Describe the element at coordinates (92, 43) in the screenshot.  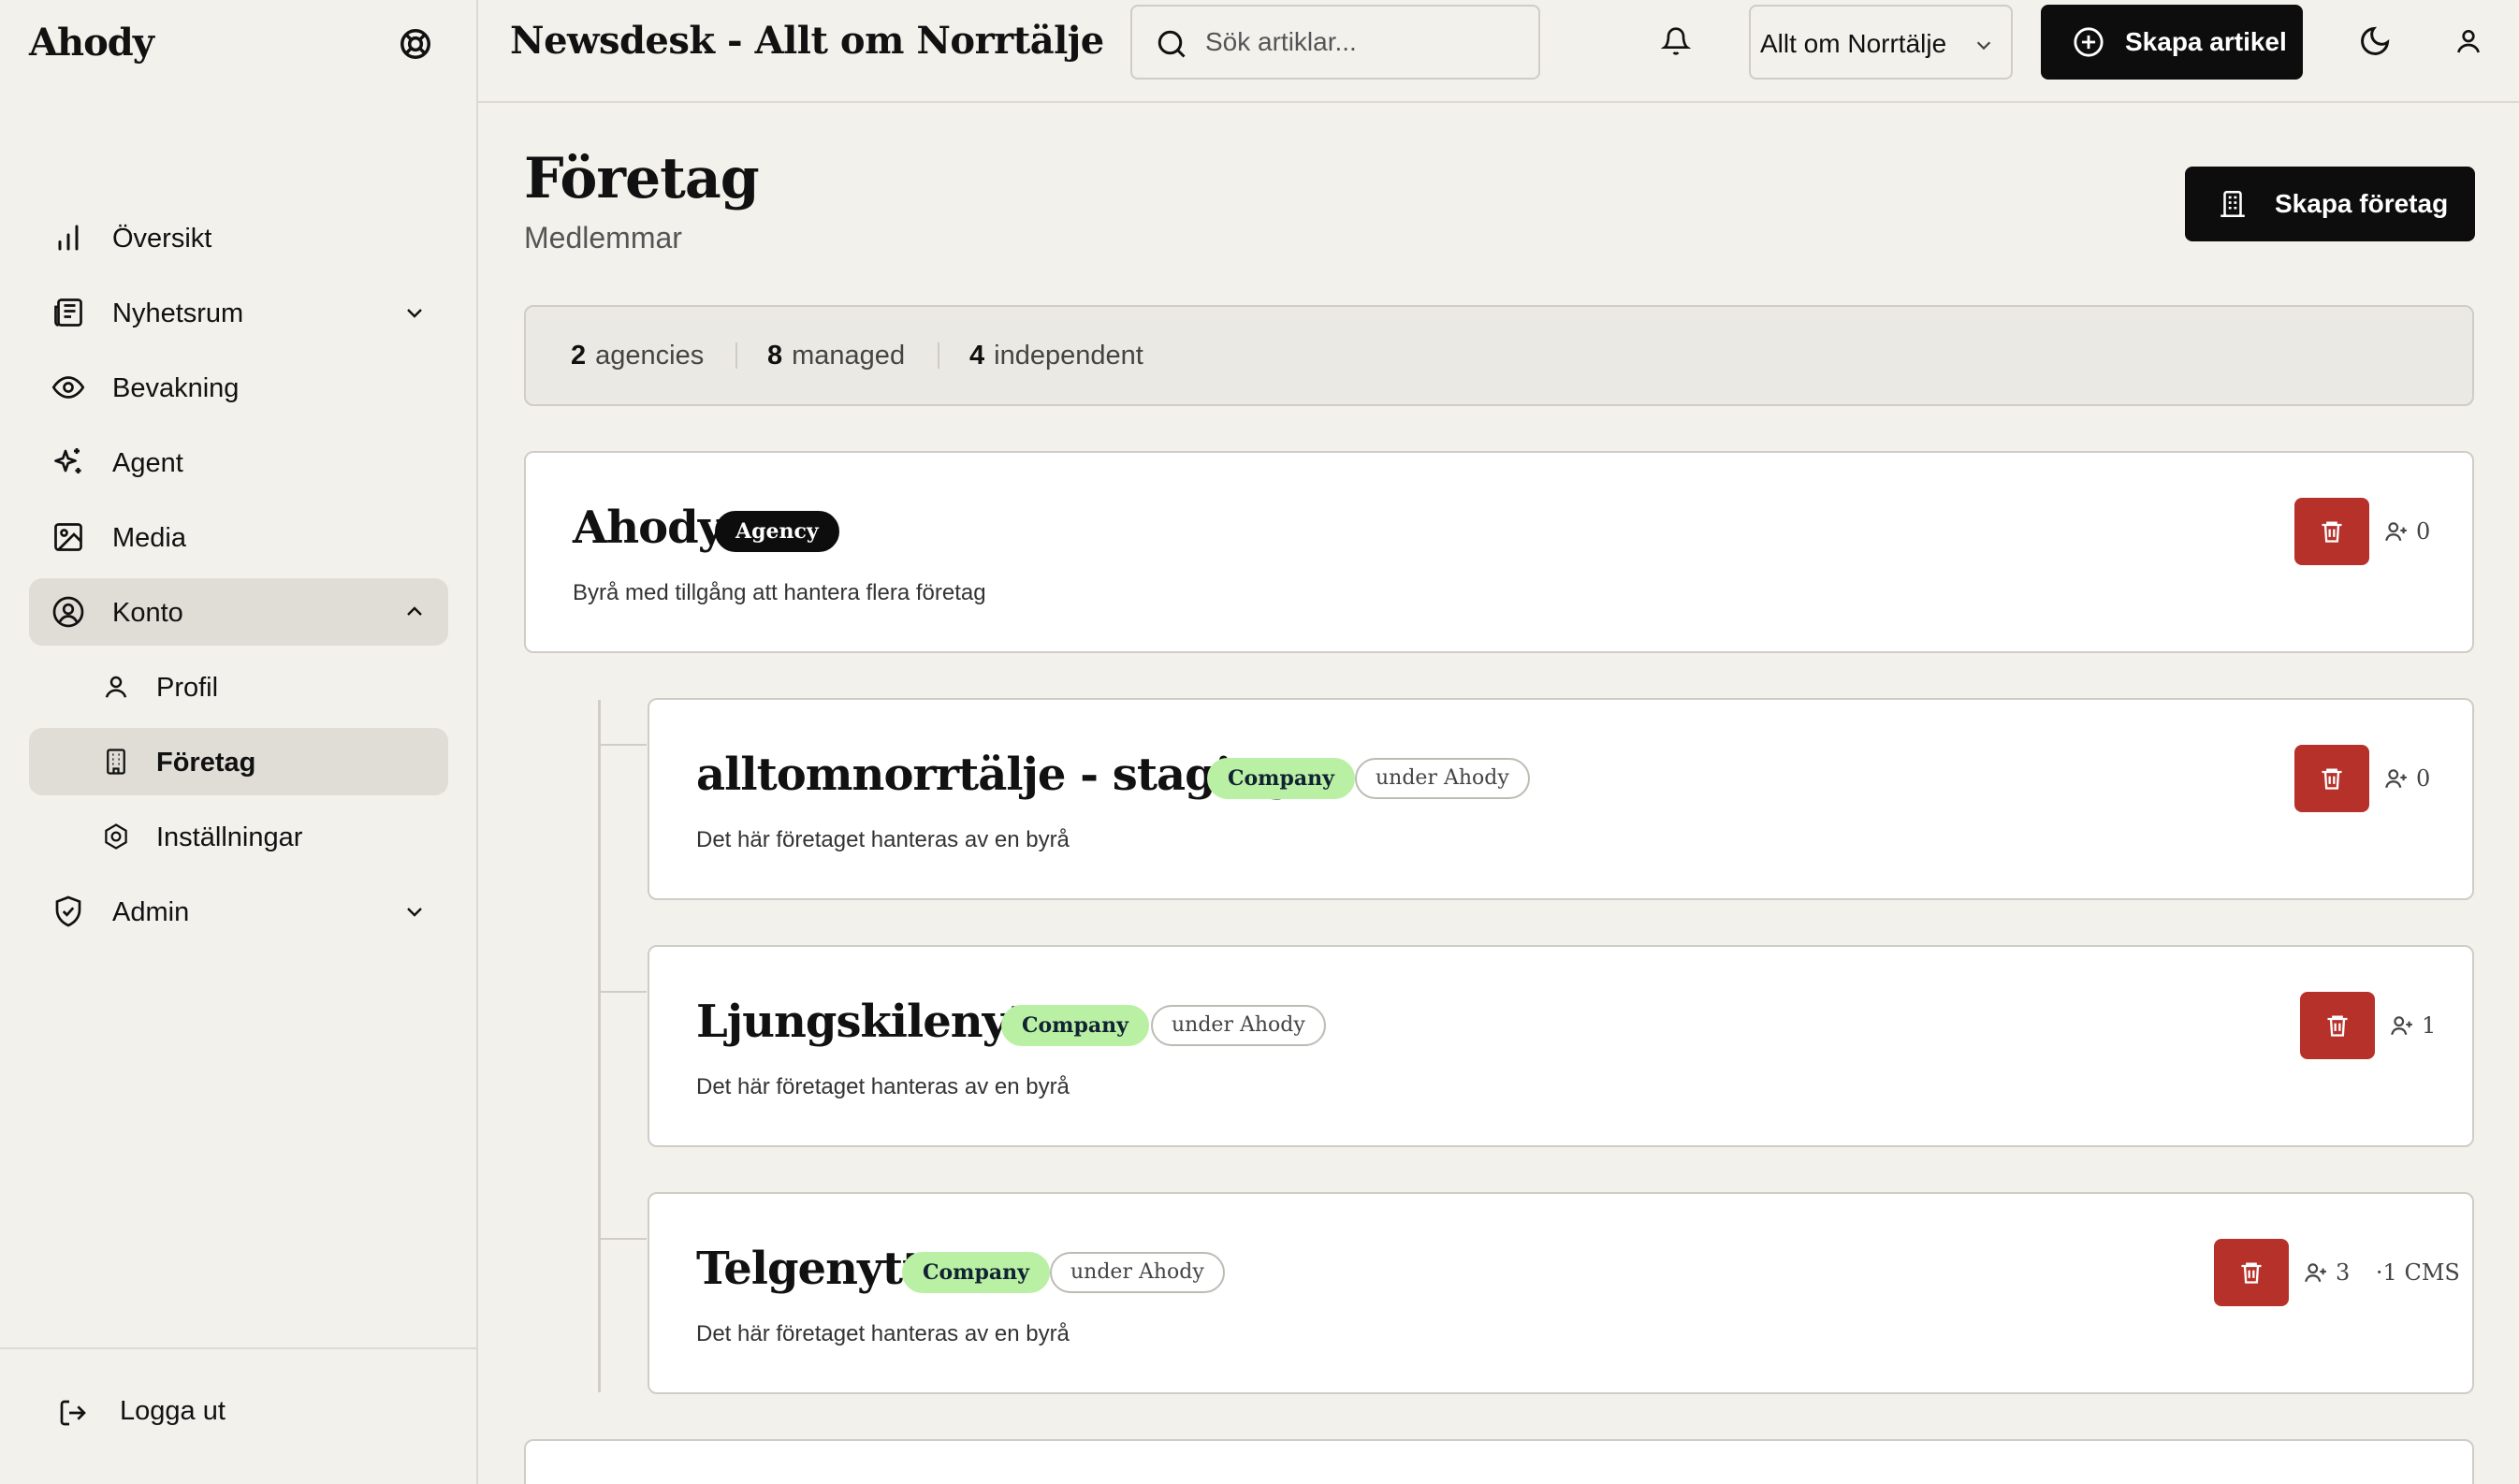
I see `brand-logo: Ahody` at that location.